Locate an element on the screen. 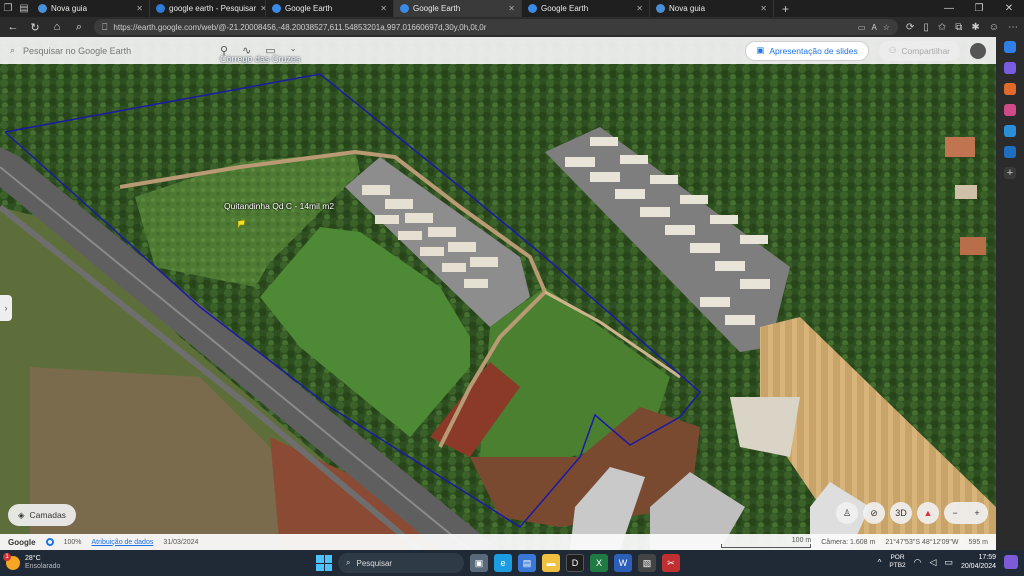 The width and height of the screenshot is (1024, 576). earth-search-box: ⌕ Pesquisar no Google Earth is located at coordinates (110, 50).